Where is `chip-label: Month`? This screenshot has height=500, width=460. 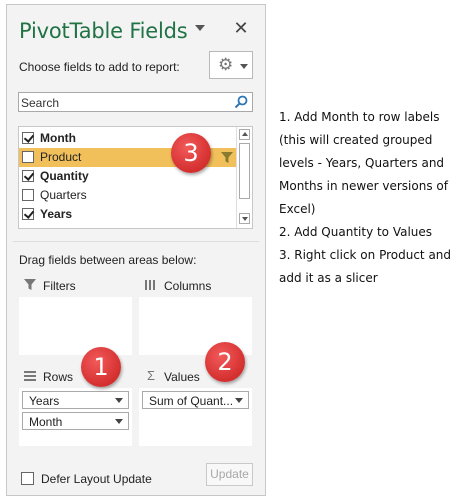 chip-label: Month is located at coordinates (46, 422).